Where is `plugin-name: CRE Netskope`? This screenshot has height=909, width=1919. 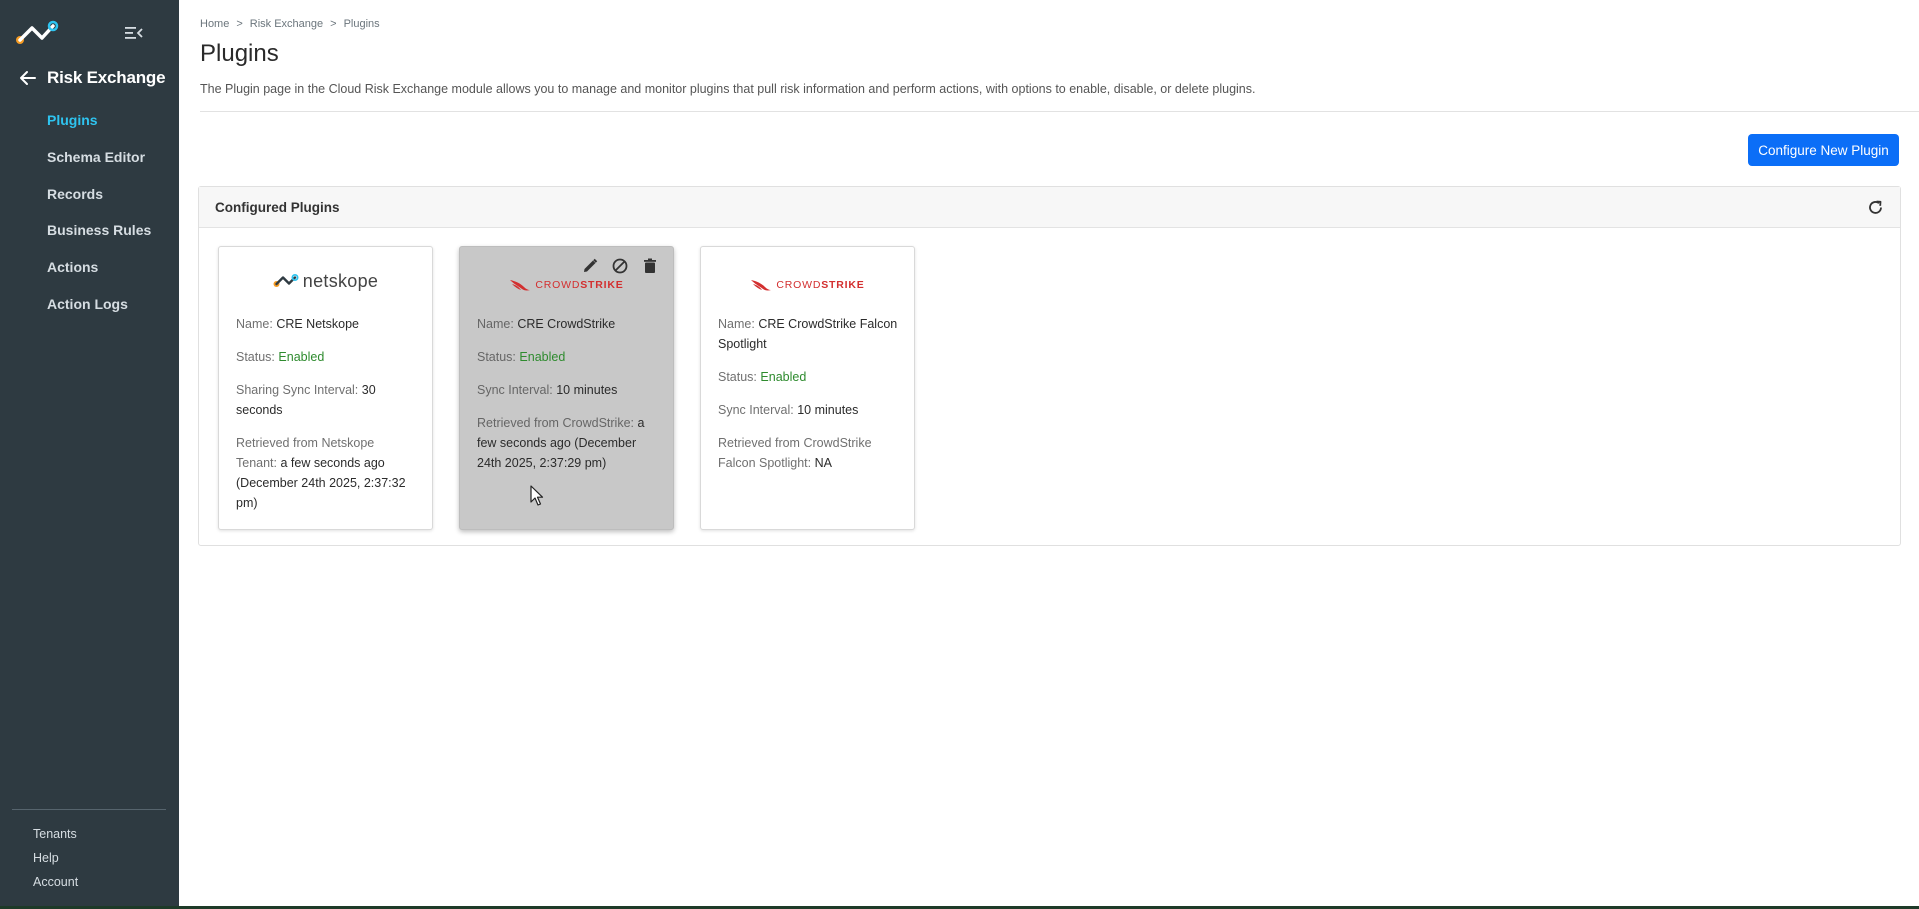
plugin-name: CRE Netskope is located at coordinates (317, 324).